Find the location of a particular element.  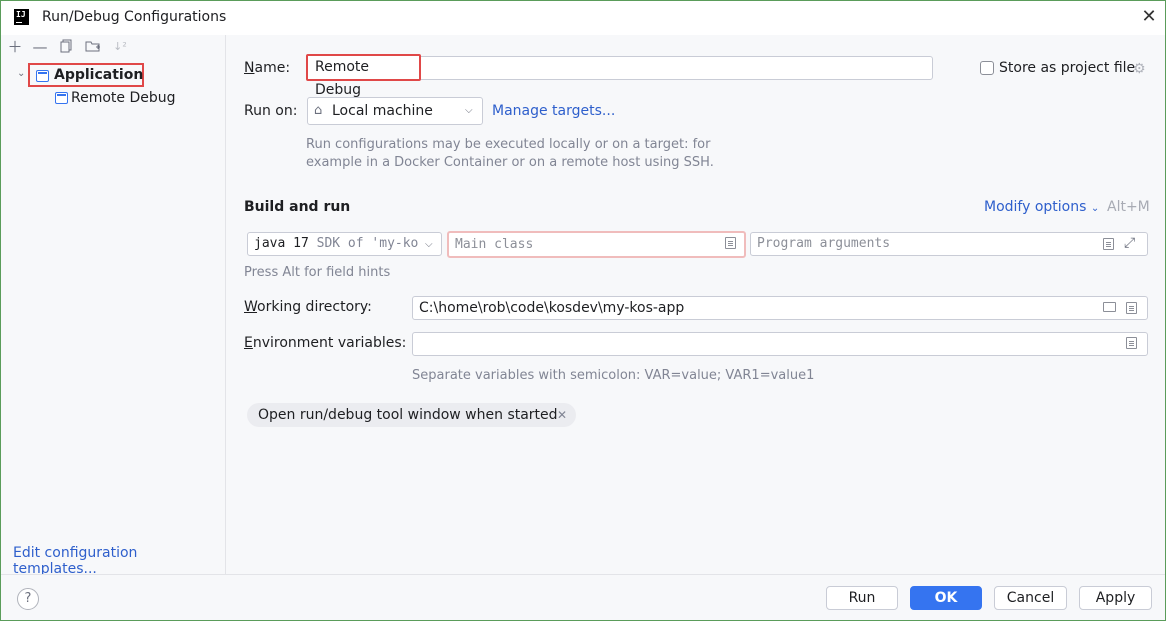

run-on-label: Run on: is located at coordinates (271, 111).